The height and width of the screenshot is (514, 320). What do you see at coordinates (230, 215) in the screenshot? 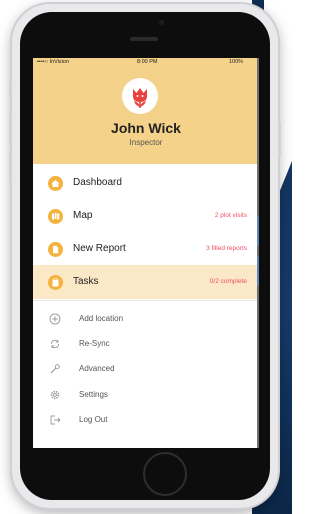
I see `menu-meta: 2 plot visits` at bounding box center [230, 215].